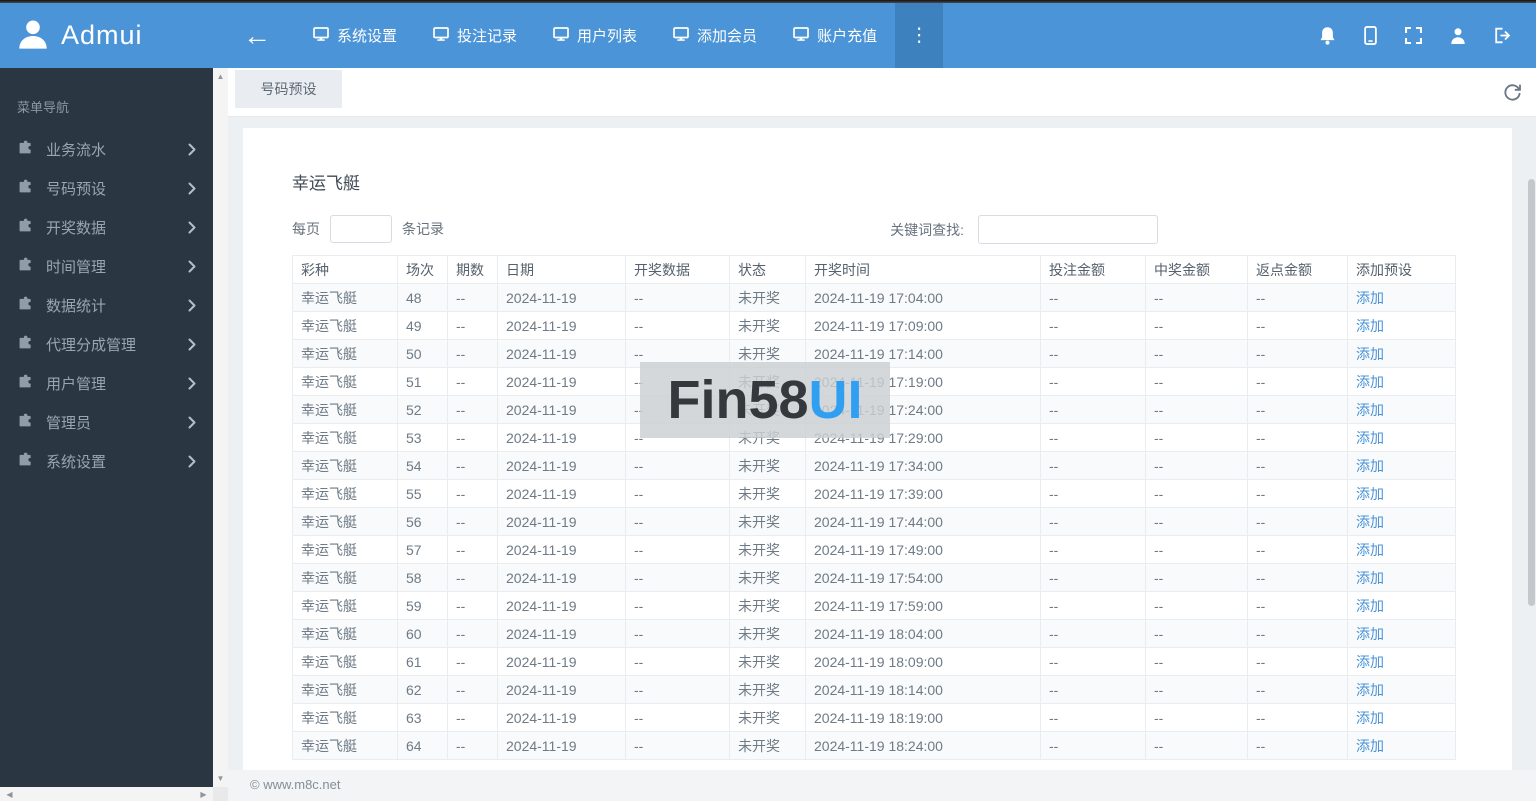 This screenshot has width=1536, height=801. I want to click on nav-item-user-list: 用户列表, so click(595, 35).